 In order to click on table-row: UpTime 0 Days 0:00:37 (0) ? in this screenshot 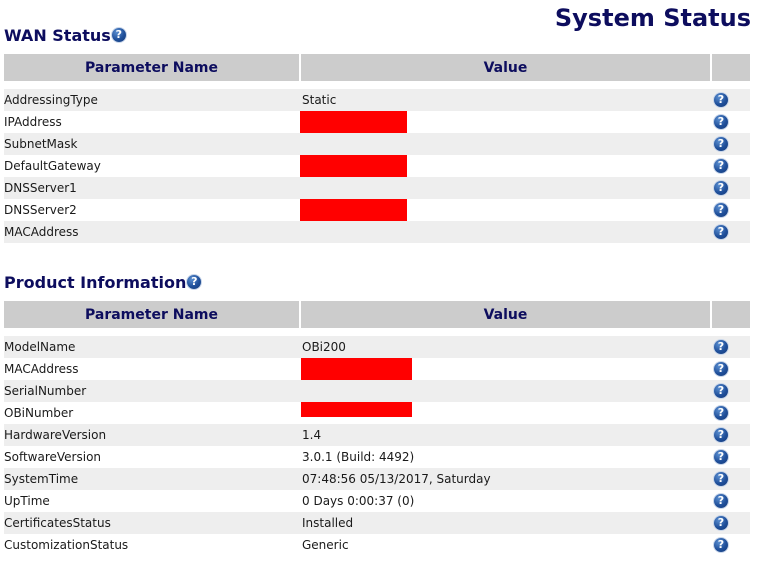, I will do `click(377, 501)`.